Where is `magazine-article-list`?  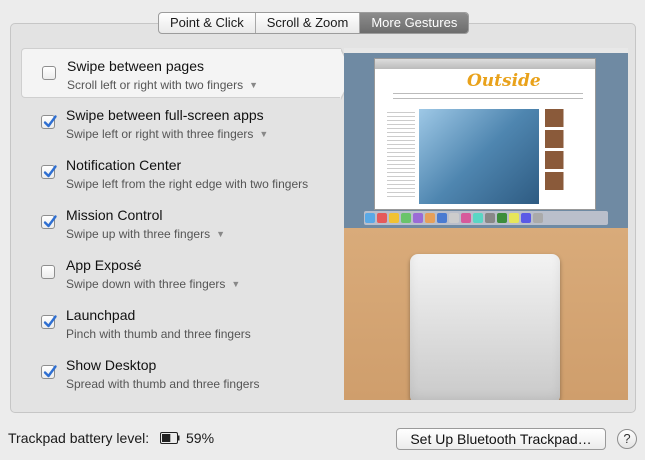
magazine-article-list is located at coordinates (568, 154).